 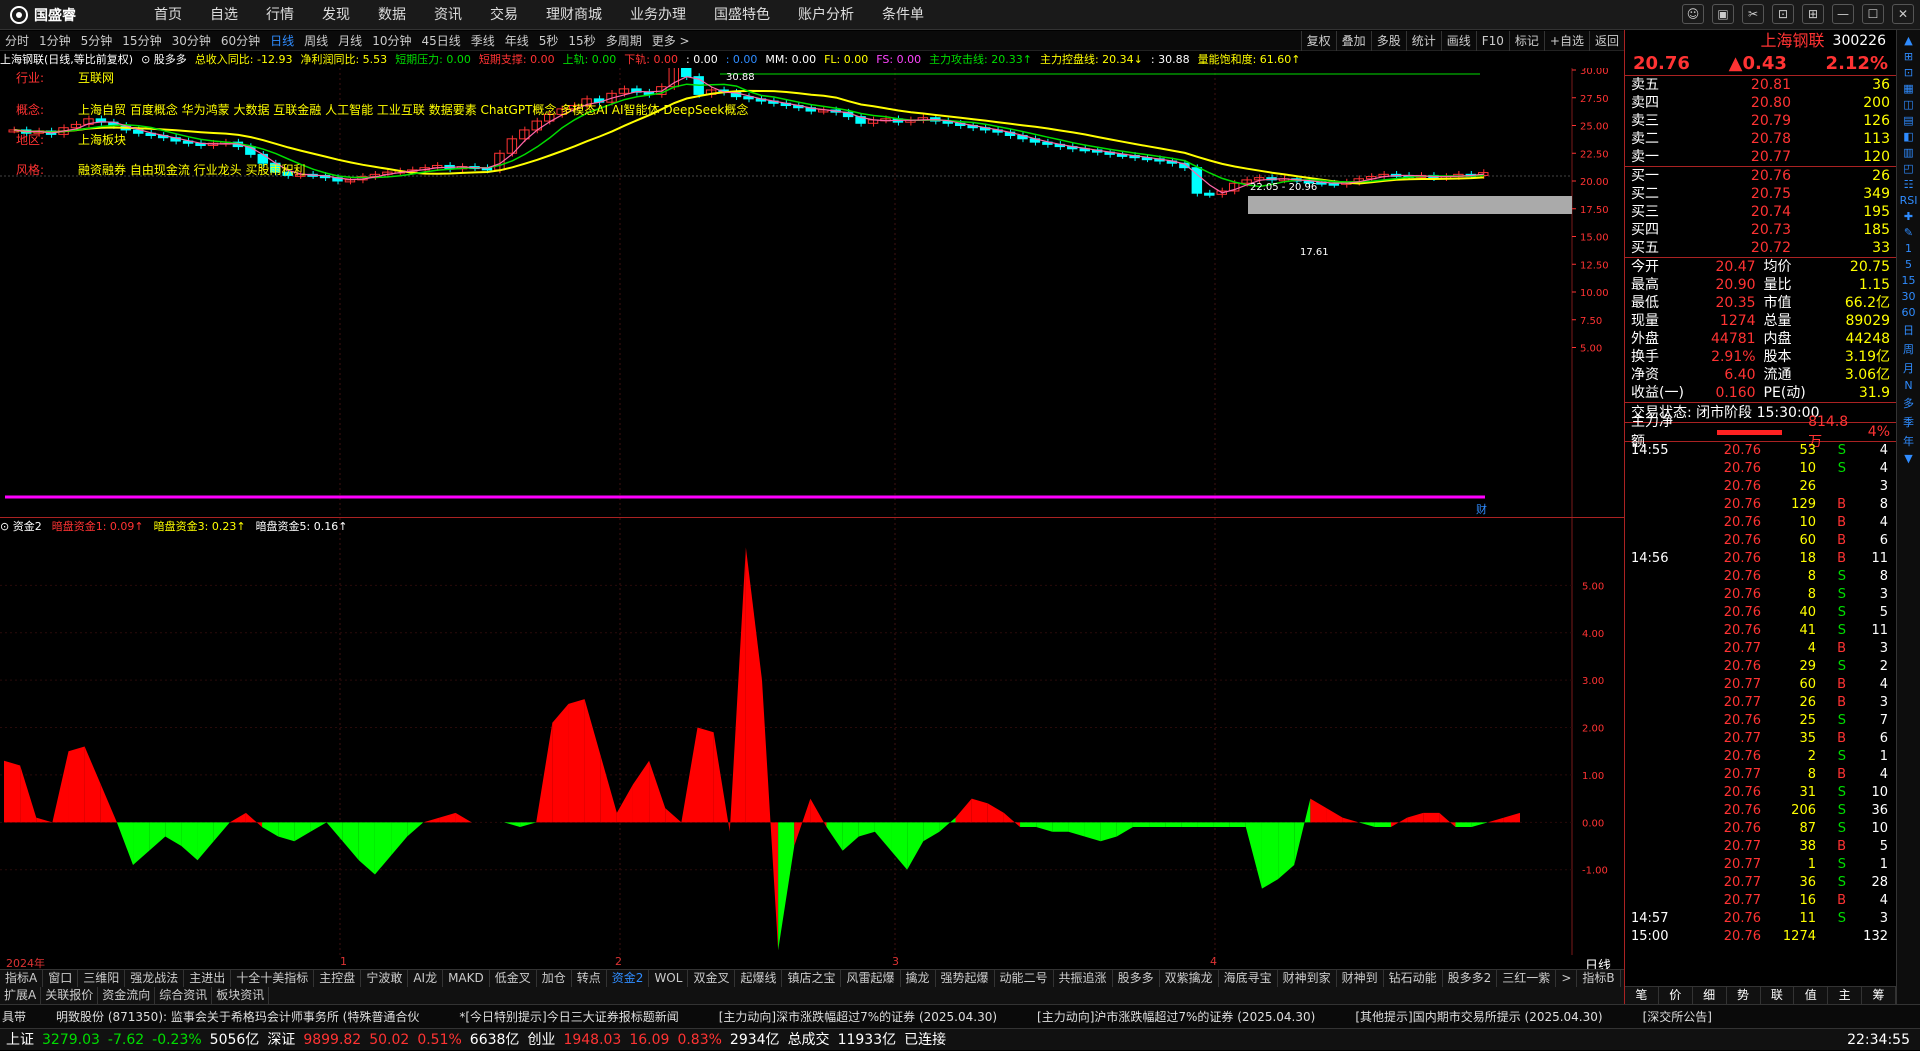 What do you see at coordinates (742, 15) in the screenshot?
I see `menu-item: 国盛特色` at bounding box center [742, 15].